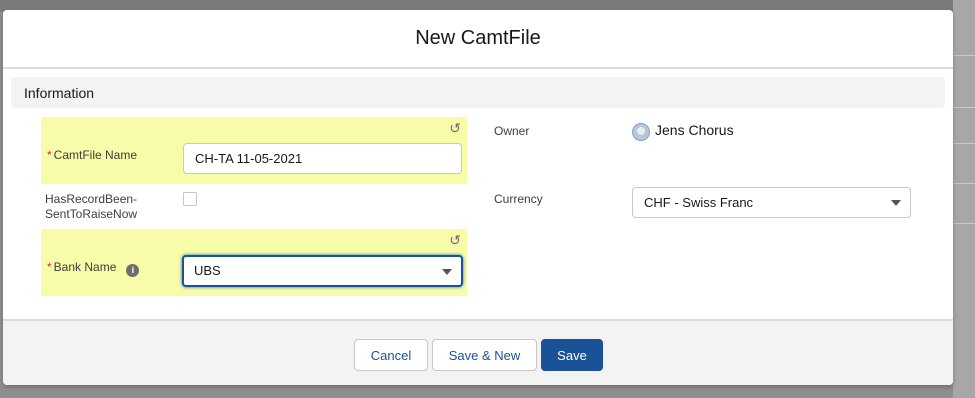 The height and width of the screenshot is (398, 975). I want to click on camtfile-name-label: * CamtFile Name, so click(92, 155).